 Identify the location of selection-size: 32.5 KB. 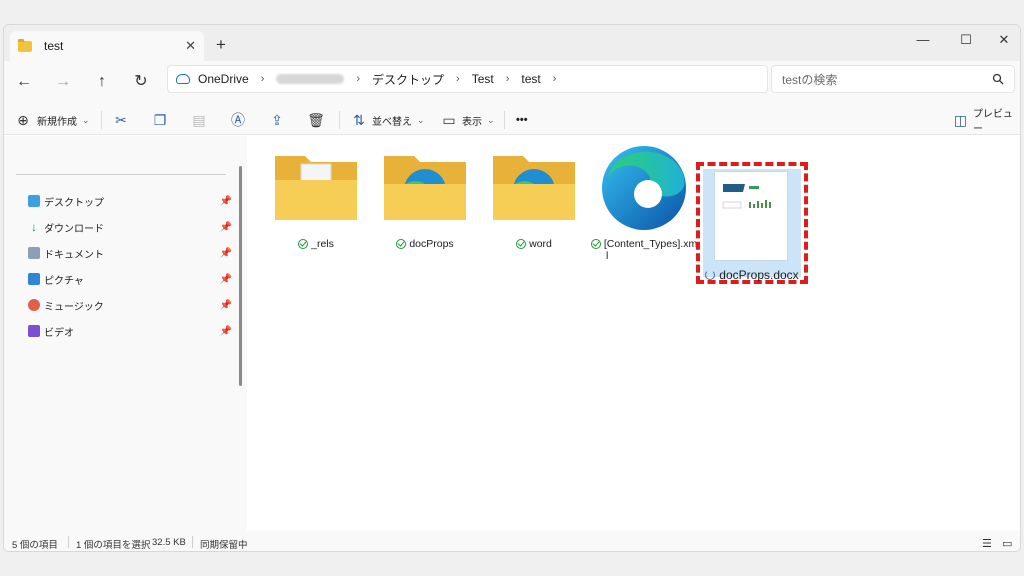
(169, 542).